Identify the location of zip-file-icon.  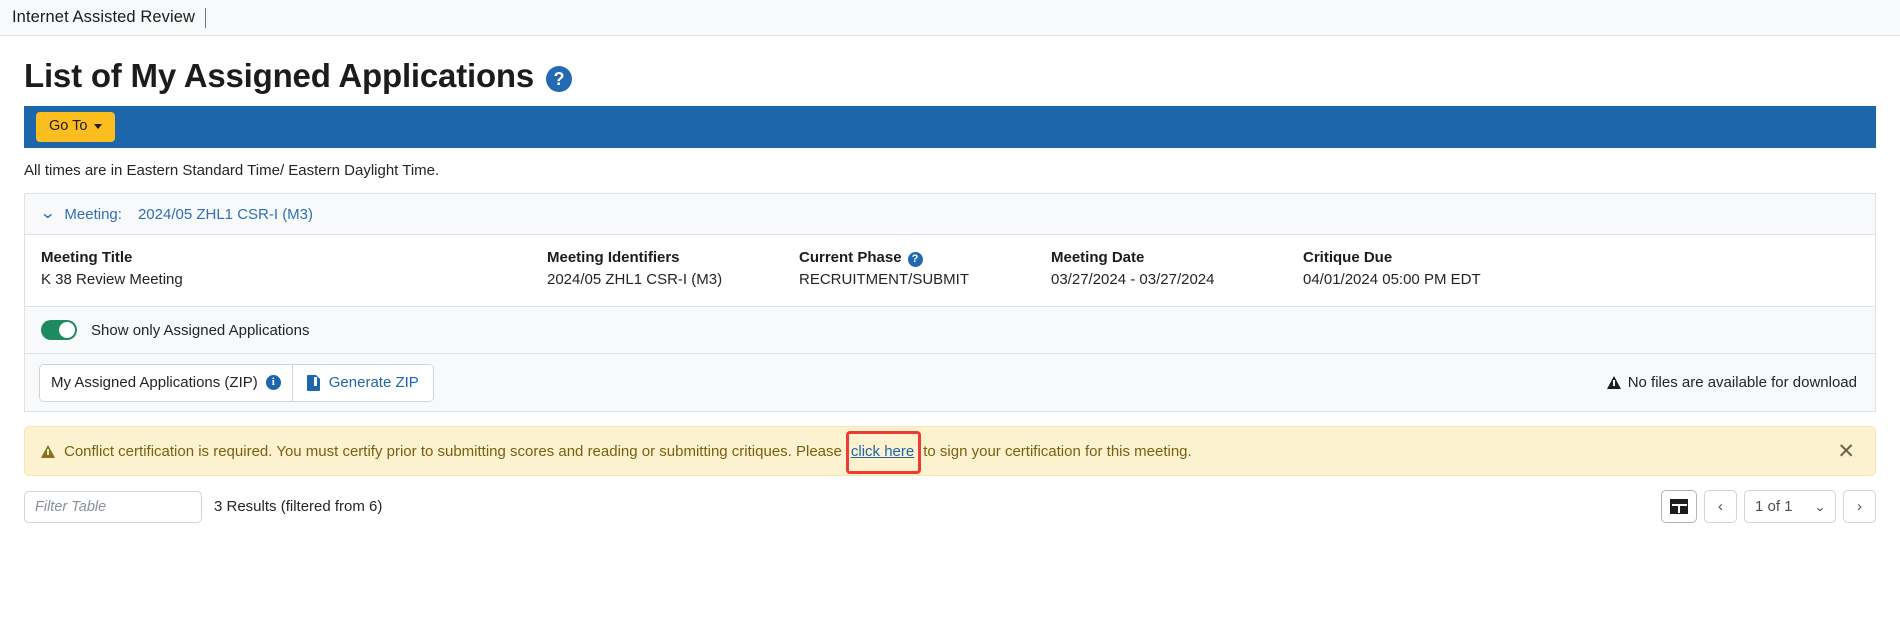
(313, 382).